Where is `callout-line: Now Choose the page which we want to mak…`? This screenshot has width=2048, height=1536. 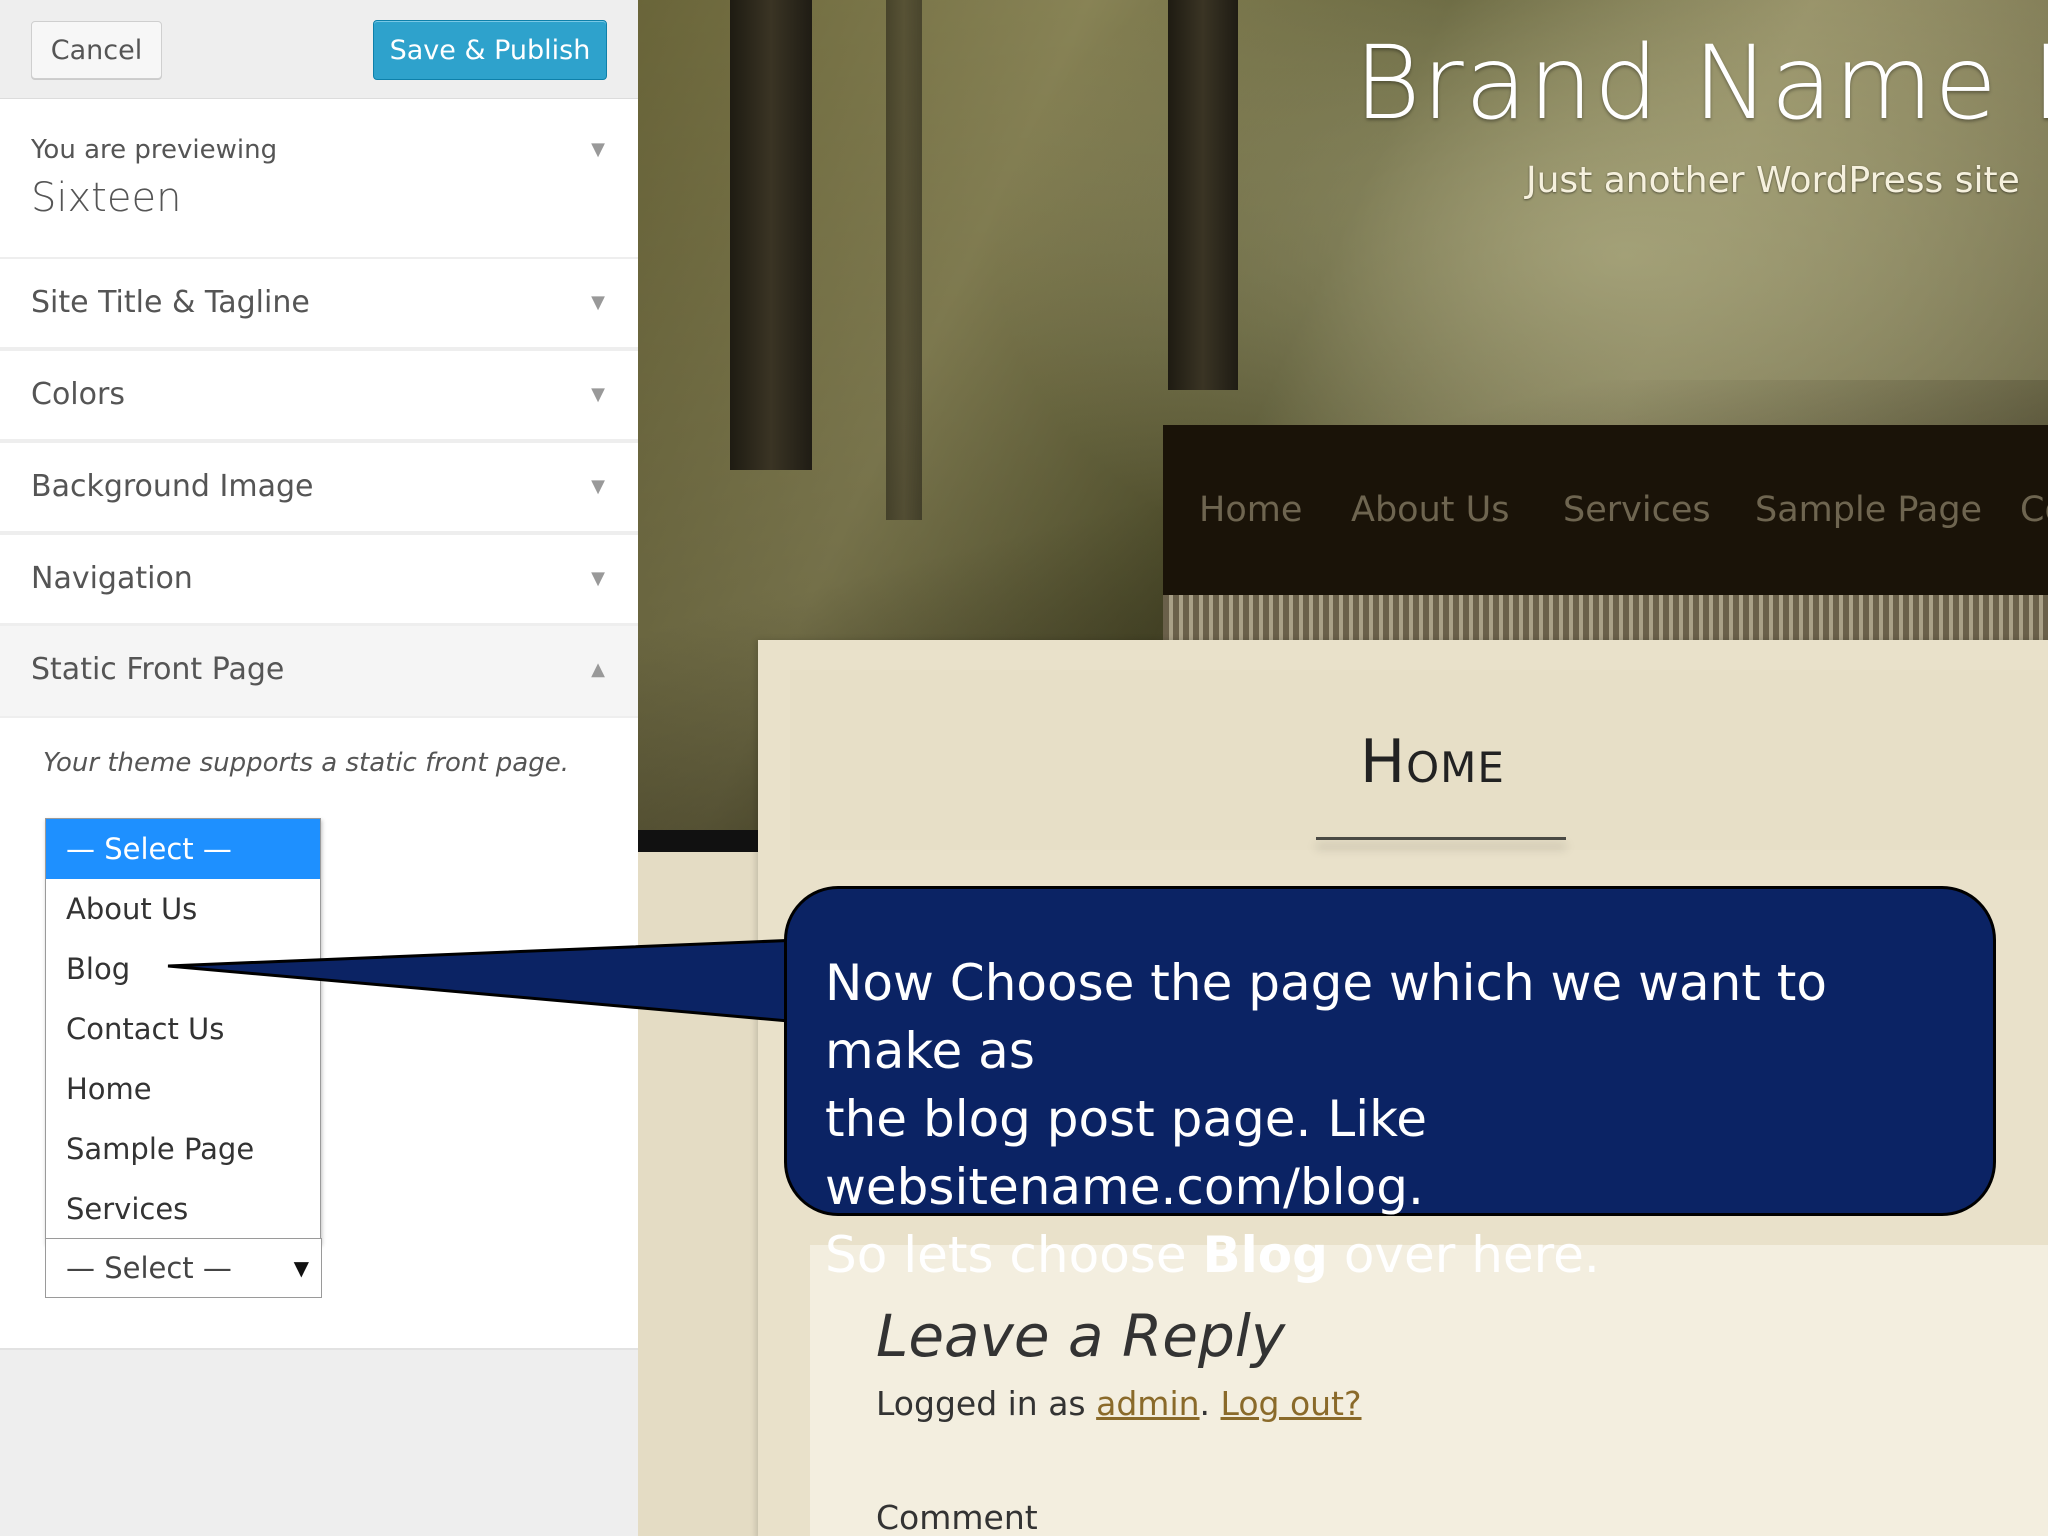
callout-line: Now Choose the page which we want to mak… is located at coordinates (1326, 1017).